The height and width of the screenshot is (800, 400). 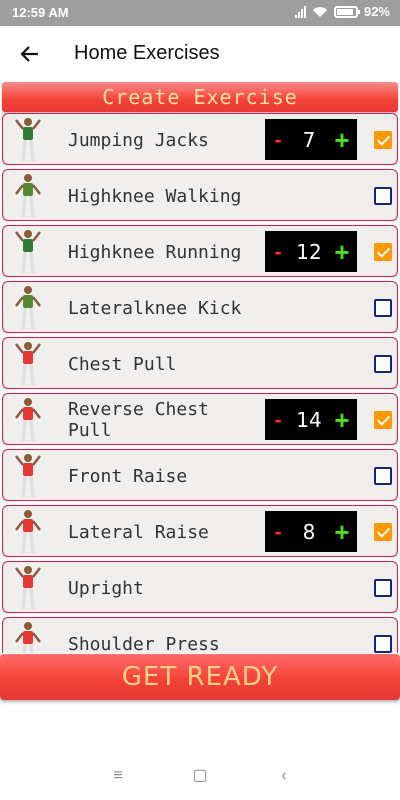 I want to click on rep-count: 12, so click(x=309, y=251).